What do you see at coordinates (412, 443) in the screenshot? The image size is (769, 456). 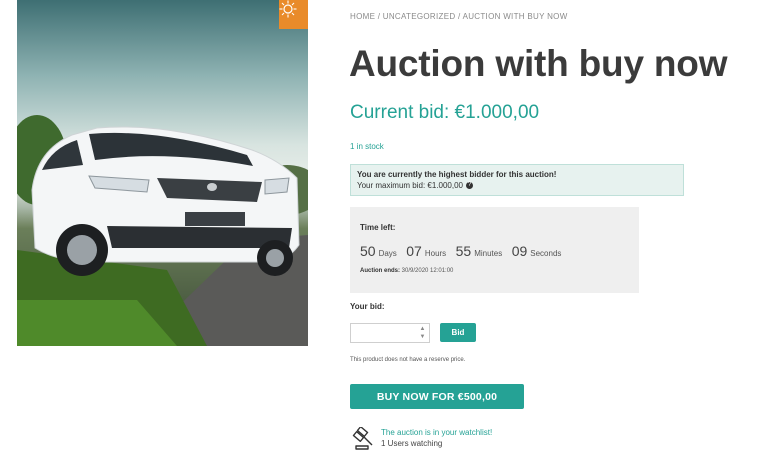 I see `watchers-count: 1 Users watching` at bounding box center [412, 443].